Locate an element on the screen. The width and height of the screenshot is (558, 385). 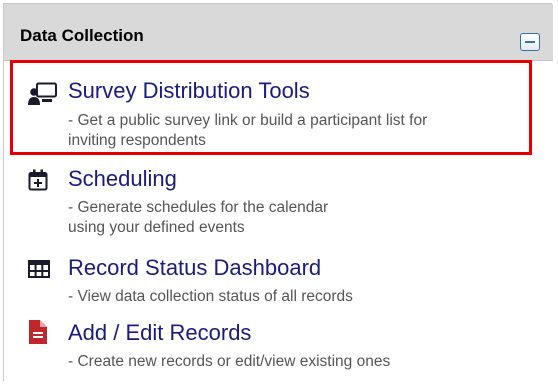
table-grid-icon is located at coordinates (39, 269).